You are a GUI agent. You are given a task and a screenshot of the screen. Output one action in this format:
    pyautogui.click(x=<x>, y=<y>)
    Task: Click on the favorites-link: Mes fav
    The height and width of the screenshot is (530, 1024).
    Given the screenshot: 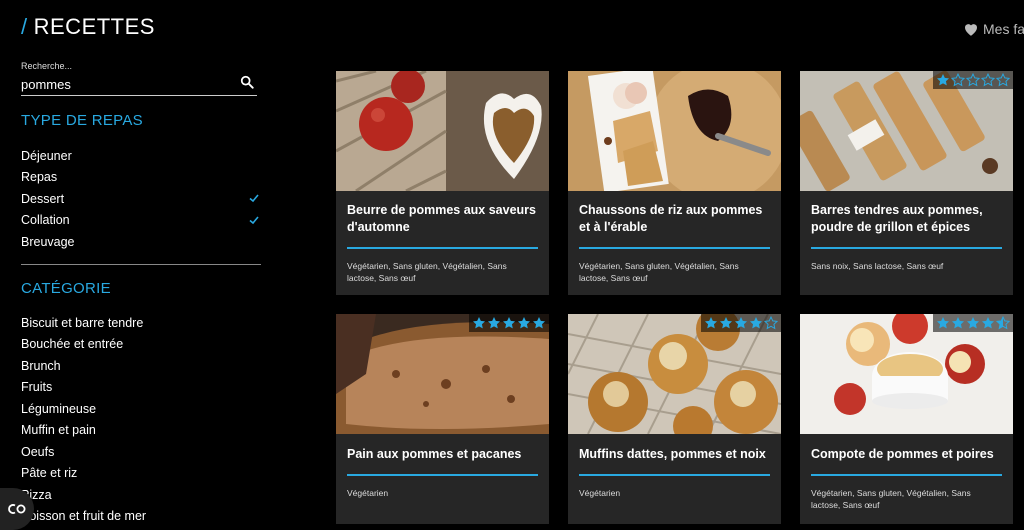 What is the action you would take?
    pyautogui.click(x=993, y=29)
    